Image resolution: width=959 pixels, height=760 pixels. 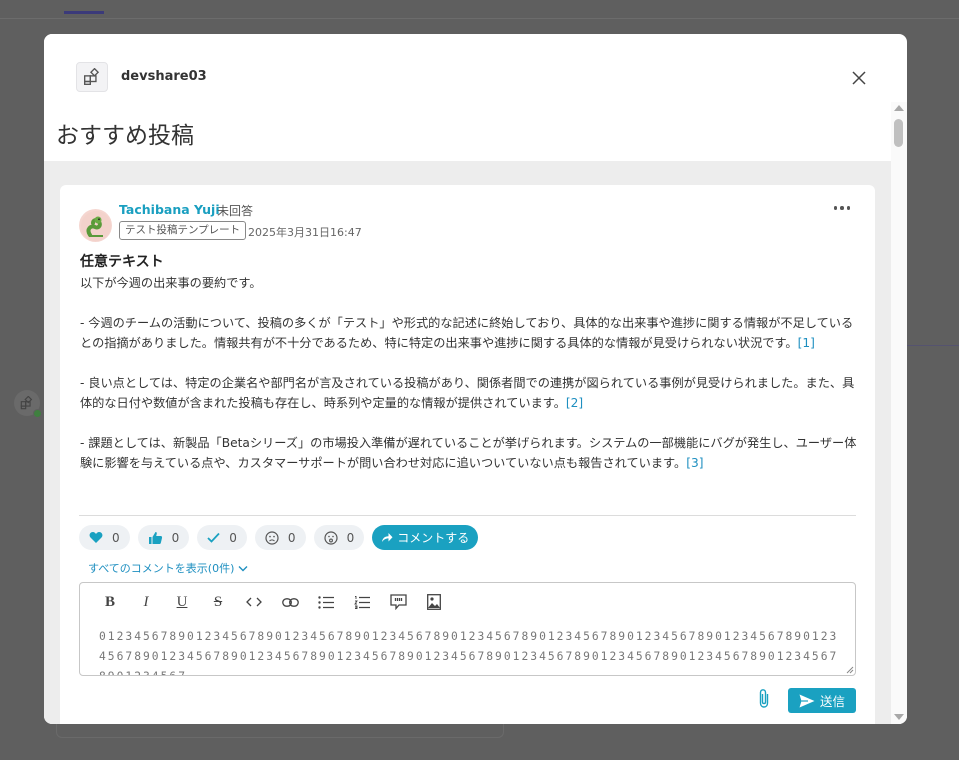 I want to click on italic-button: I, so click(x=146, y=602).